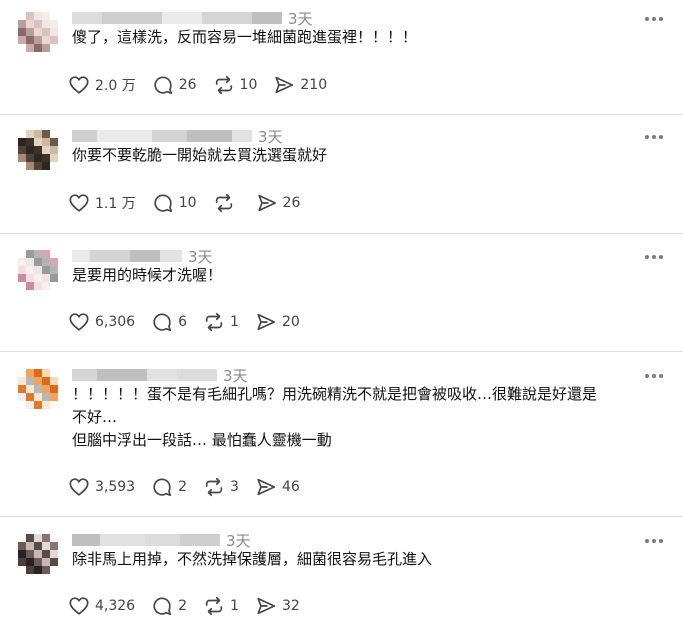 The height and width of the screenshot is (629, 683). I want to click on reply-button: 26, so click(174, 85).